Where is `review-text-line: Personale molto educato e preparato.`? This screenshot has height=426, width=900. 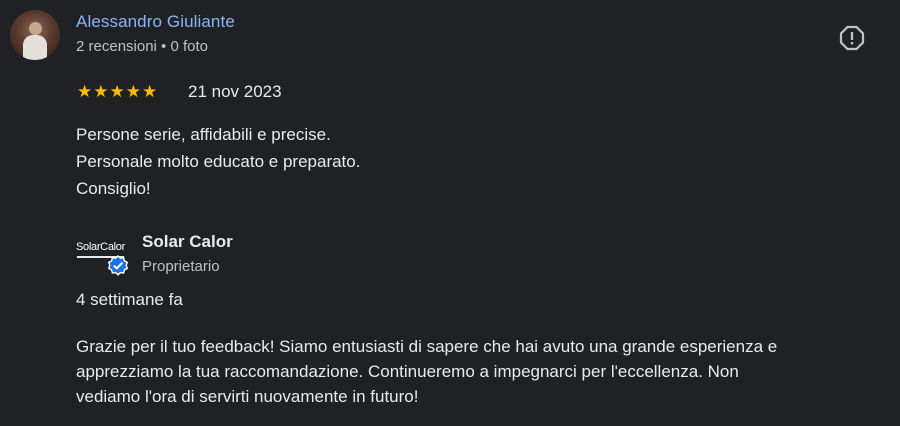
review-text-line: Personale molto educato e preparato. is located at coordinates (218, 161).